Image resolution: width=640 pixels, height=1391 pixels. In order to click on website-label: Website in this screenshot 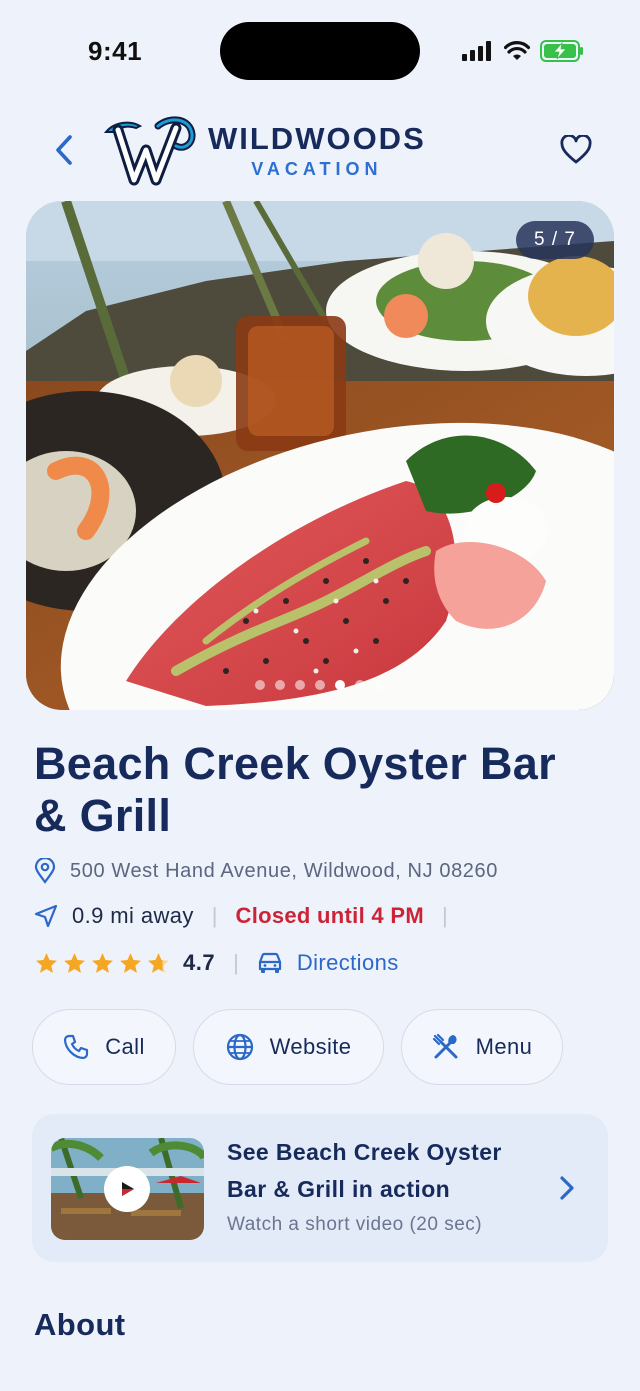, I will do `click(310, 1046)`.